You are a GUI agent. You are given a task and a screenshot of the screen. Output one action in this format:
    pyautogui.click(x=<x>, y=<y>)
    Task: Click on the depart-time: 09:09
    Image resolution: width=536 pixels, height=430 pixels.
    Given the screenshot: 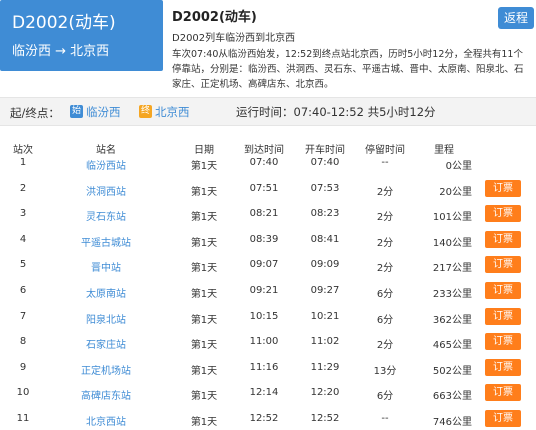 What is the action you would take?
    pyautogui.click(x=325, y=265)
    